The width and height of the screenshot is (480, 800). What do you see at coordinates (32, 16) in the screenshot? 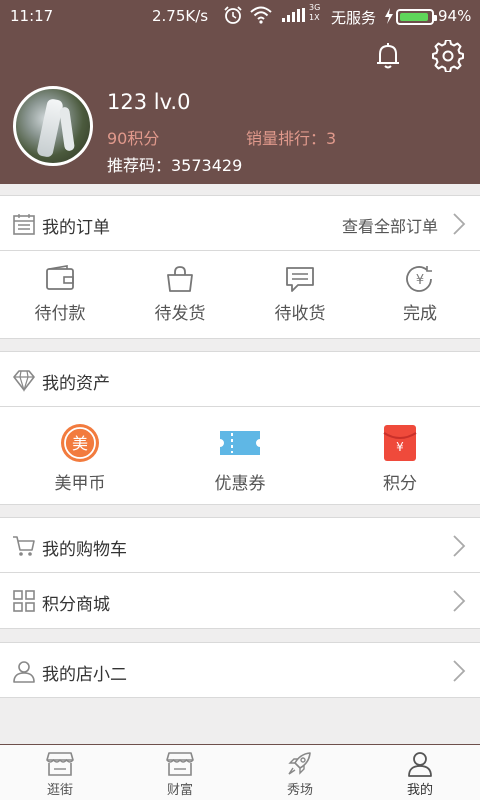
I see `clock: 11:17` at bounding box center [32, 16].